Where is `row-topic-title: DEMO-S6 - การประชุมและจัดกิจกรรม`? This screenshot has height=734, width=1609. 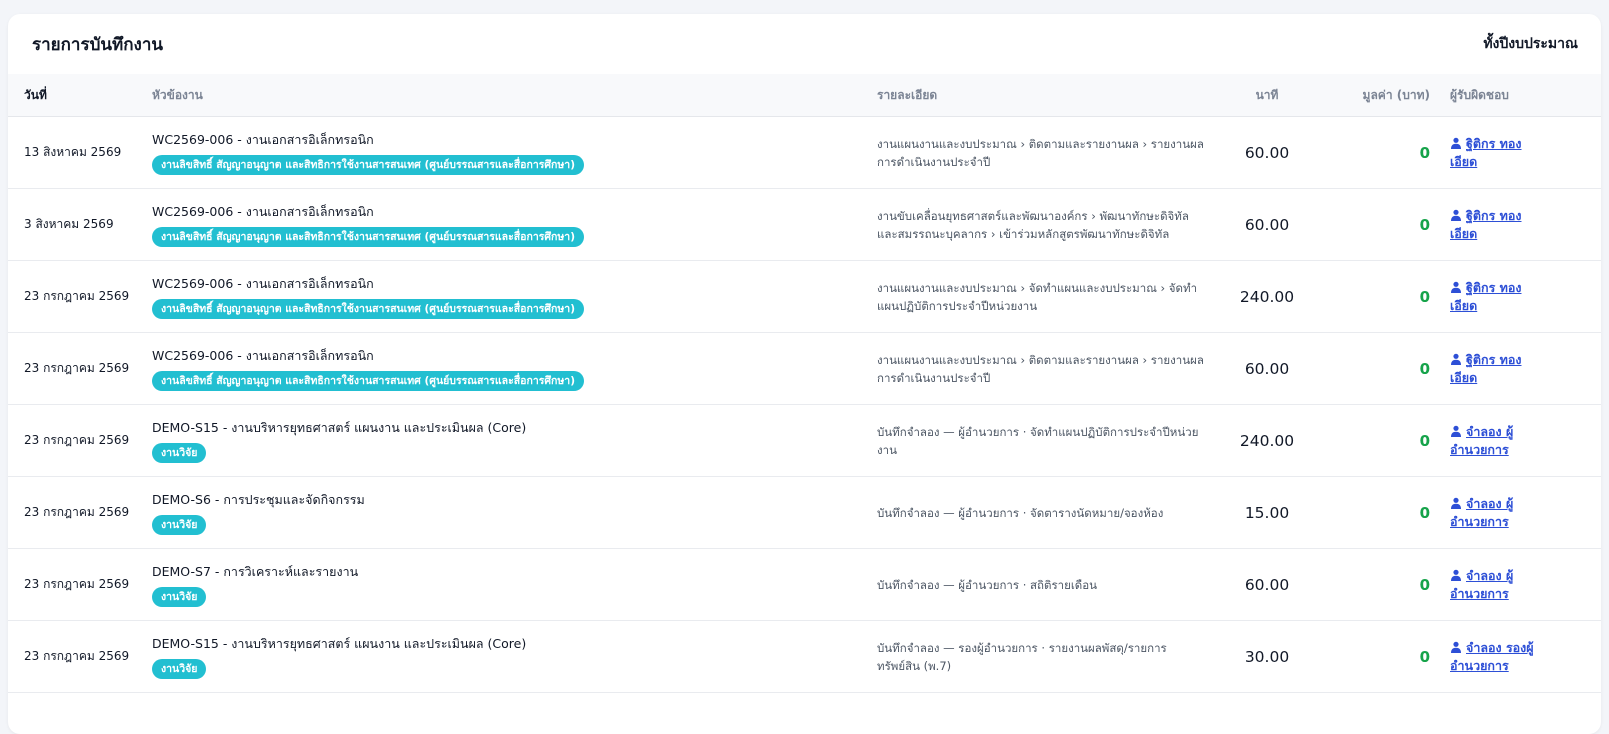
row-topic-title: DEMO-S6 - การประชุมและจัดกิจกรรม is located at coordinates (258, 499).